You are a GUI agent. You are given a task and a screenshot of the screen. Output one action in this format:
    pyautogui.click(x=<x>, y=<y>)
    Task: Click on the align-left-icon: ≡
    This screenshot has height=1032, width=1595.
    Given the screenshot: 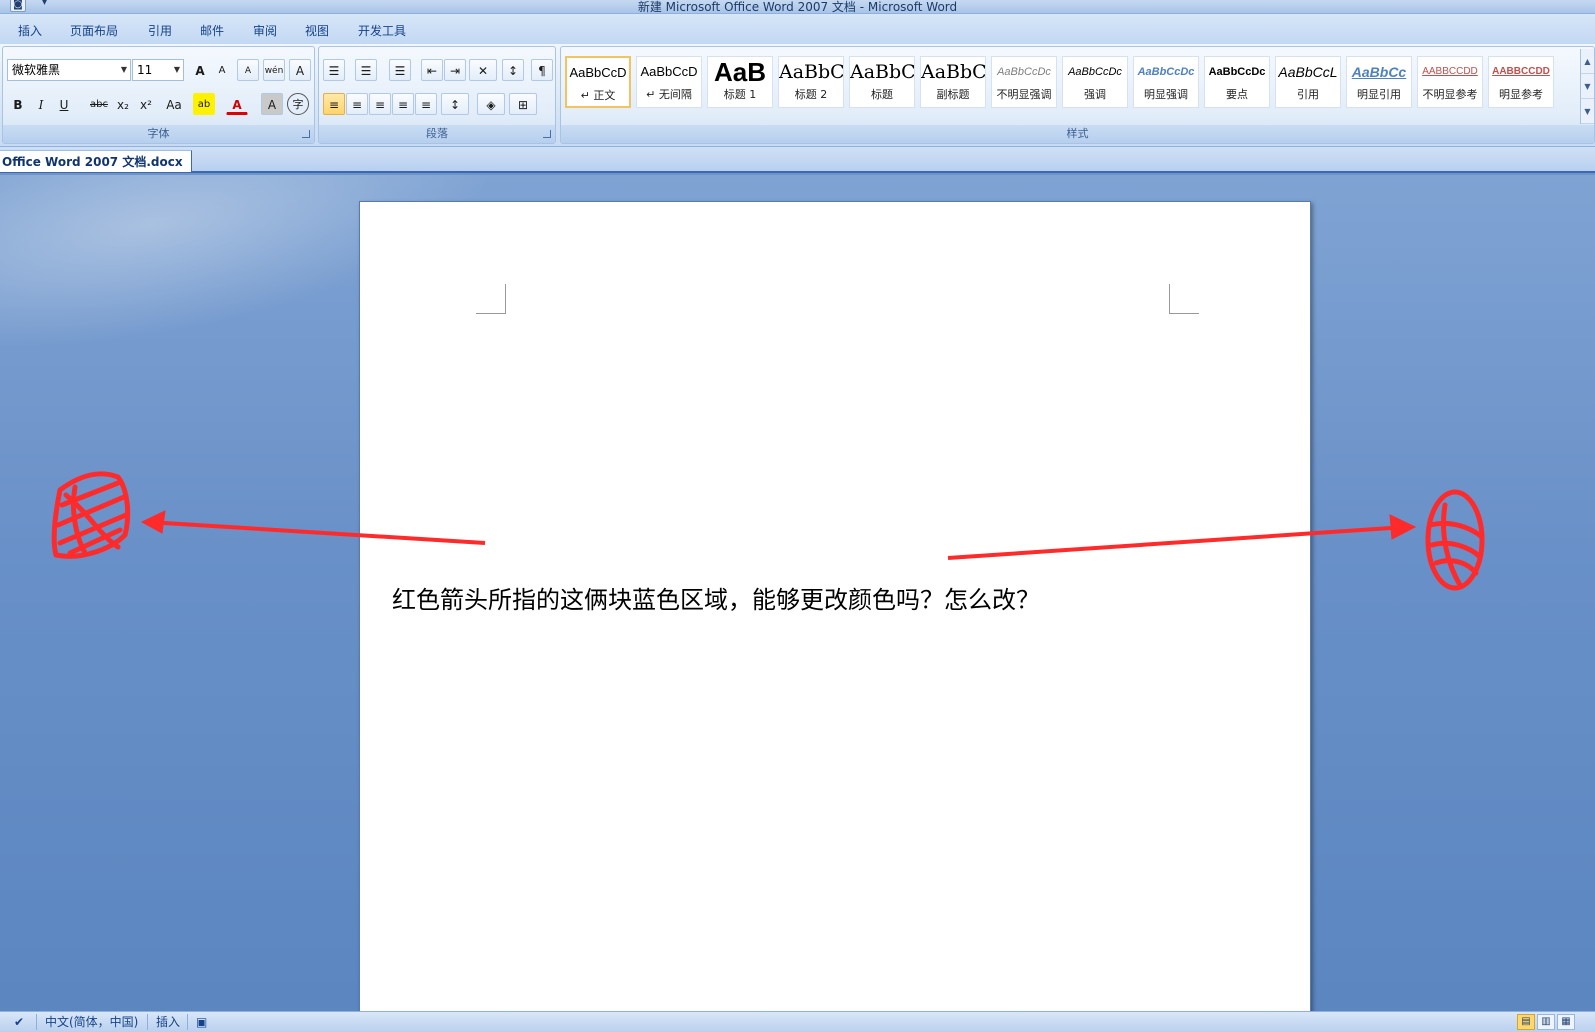 What is the action you would take?
    pyautogui.click(x=334, y=104)
    